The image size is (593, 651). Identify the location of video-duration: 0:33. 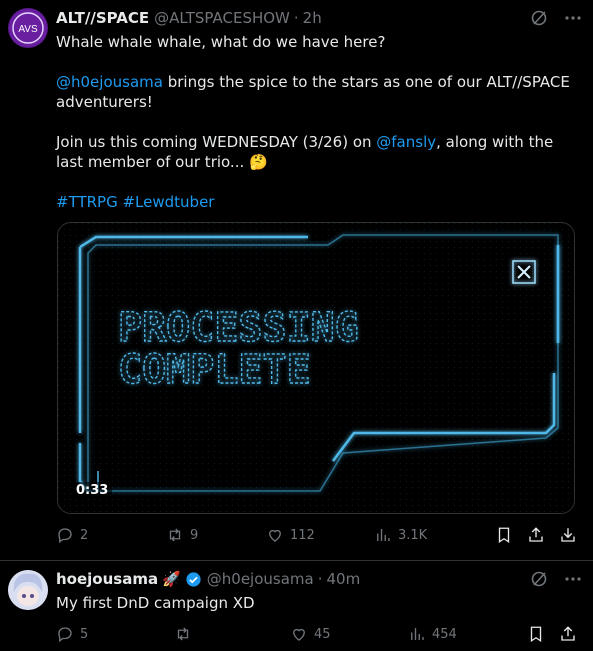
(92, 490).